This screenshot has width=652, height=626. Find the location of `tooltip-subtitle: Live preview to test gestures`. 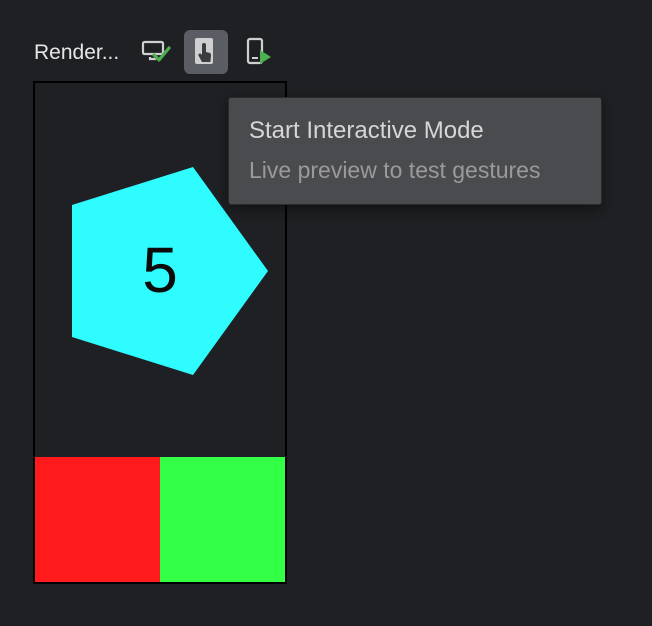

tooltip-subtitle: Live preview to test gestures is located at coordinates (395, 170).